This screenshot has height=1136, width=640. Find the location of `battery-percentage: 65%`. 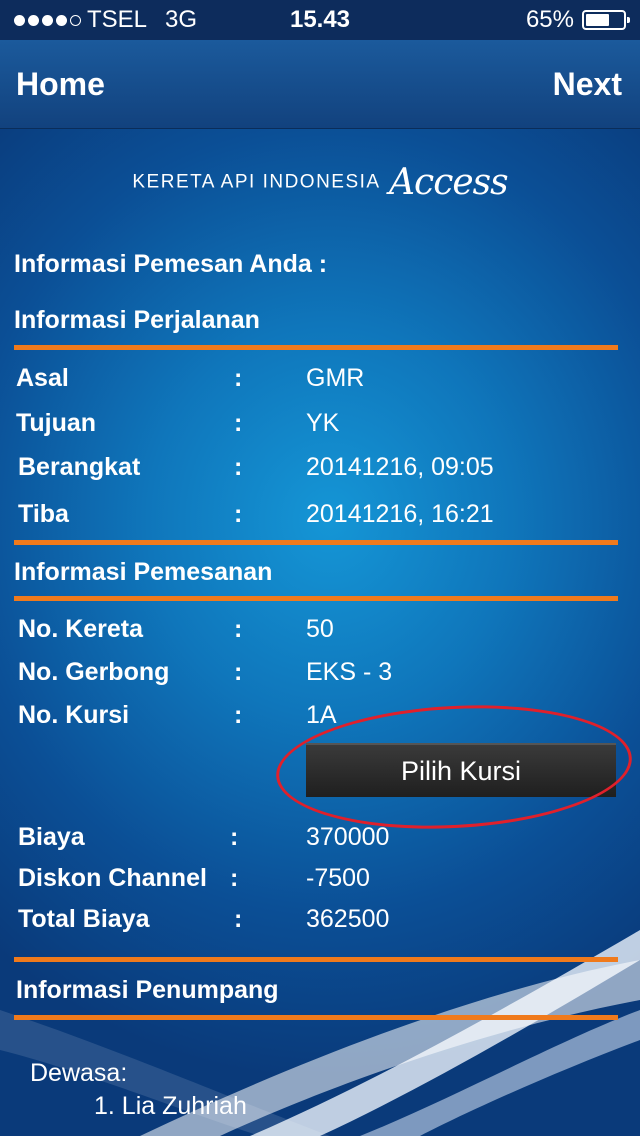

battery-percentage: 65% is located at coordinates (549, 19).